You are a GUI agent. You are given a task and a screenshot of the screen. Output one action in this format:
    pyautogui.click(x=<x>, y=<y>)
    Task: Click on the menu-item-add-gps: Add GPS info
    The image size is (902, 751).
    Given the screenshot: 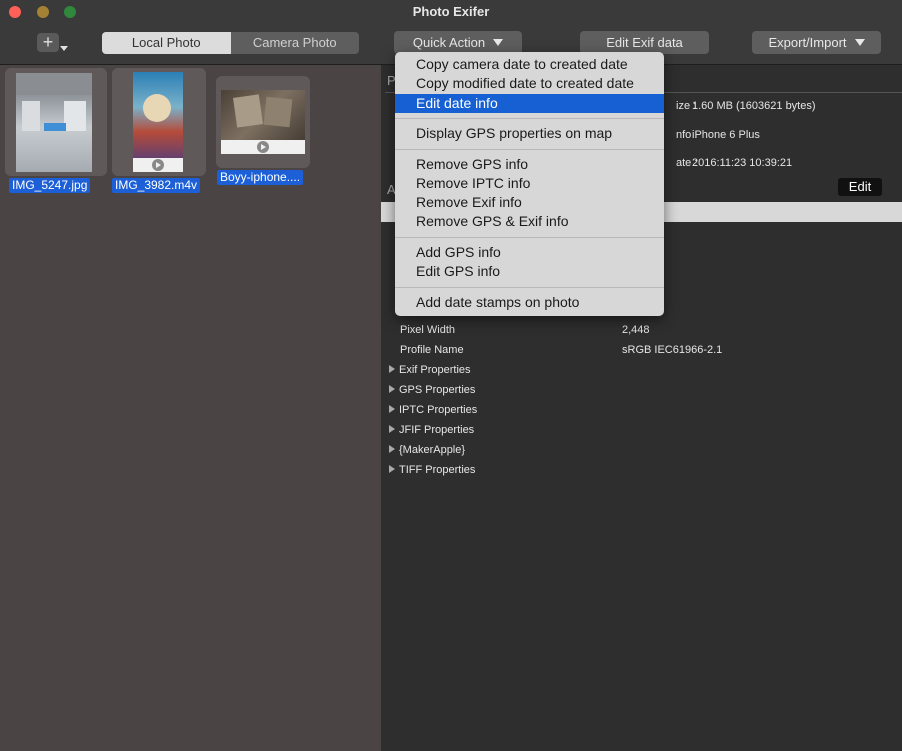 What is the action you would take?
    pyautogui.click(x=529, y=252)
    